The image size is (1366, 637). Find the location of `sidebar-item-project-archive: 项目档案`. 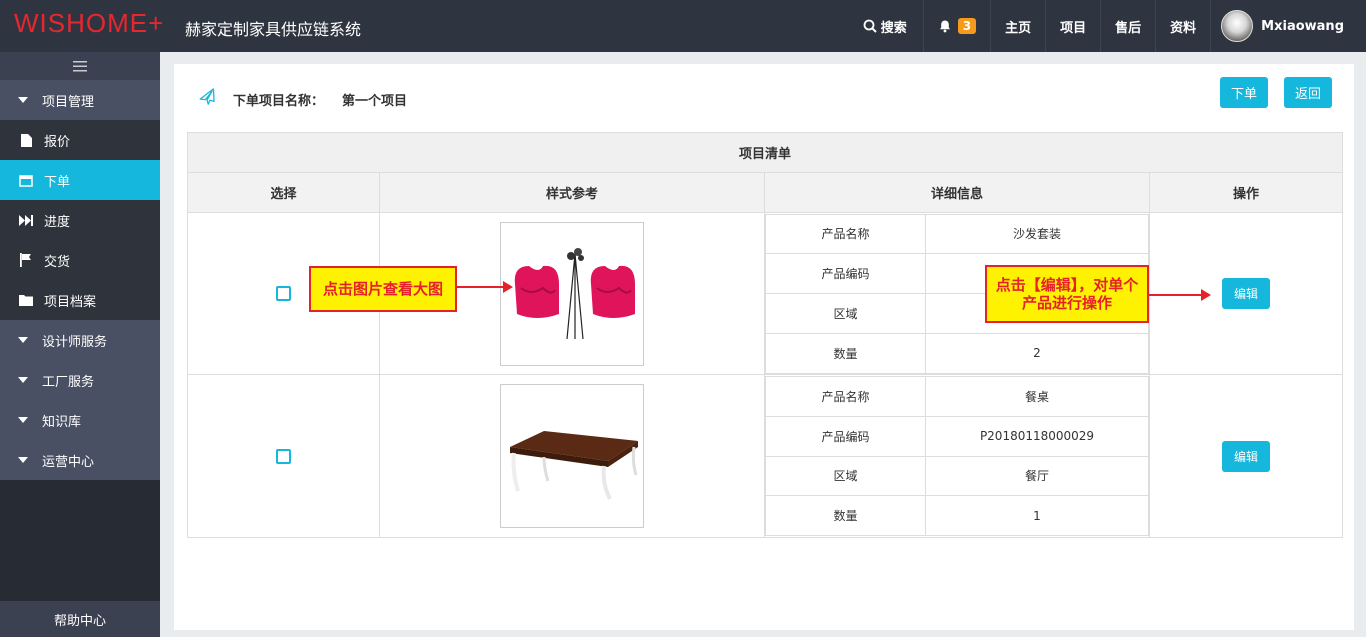

sidebar-item-project-archive: 项目档案 is located at coordinates (80, 300).